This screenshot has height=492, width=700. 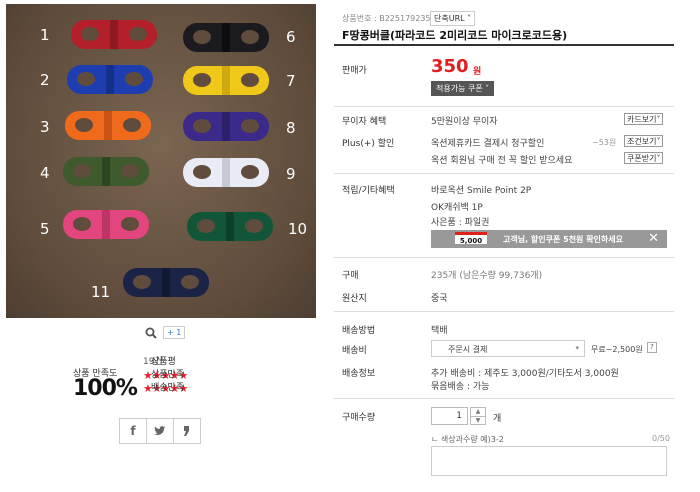 I want to click on image-tools: + 1, so click(x=165, y=332).